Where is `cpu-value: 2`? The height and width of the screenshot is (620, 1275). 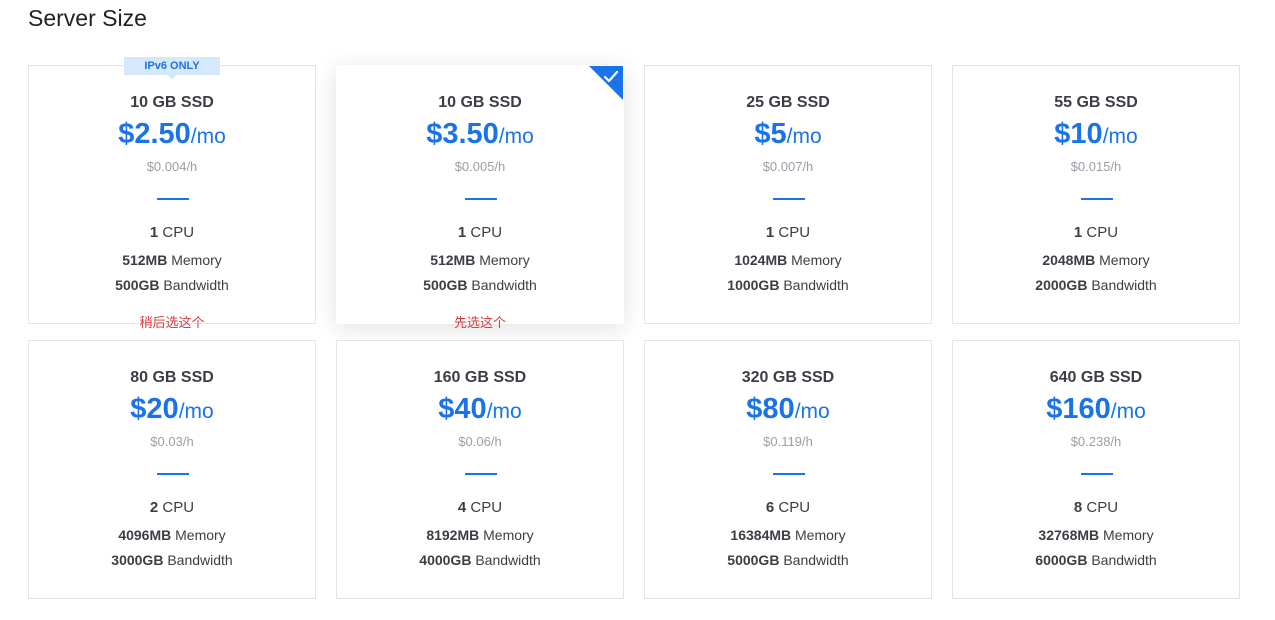
cpu-value: 2 is located at coordinates (154, 507).